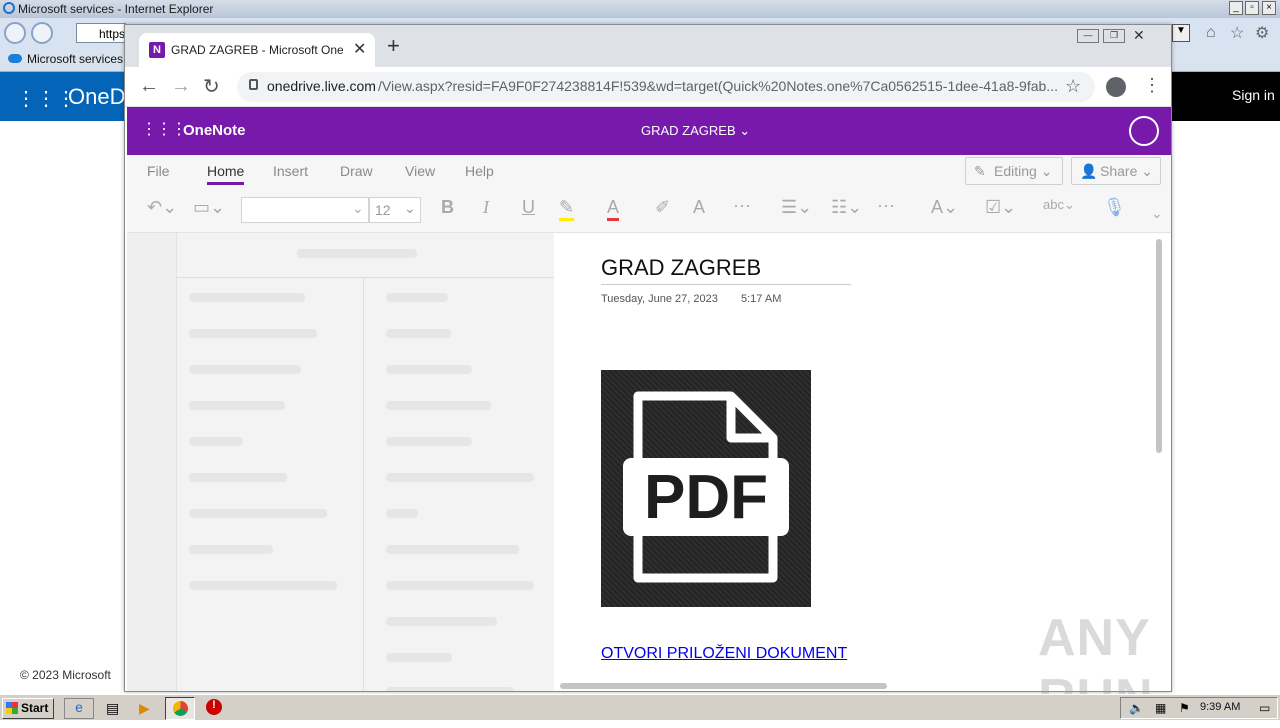 The width and height of the screenshot is (1280, 728). I want to click on share-label: Share, so click(1119, 171).